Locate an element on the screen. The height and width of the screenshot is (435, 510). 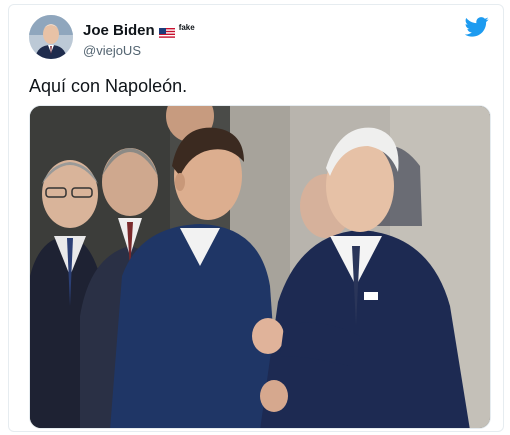
avatar is located at coordinates (51, 37).